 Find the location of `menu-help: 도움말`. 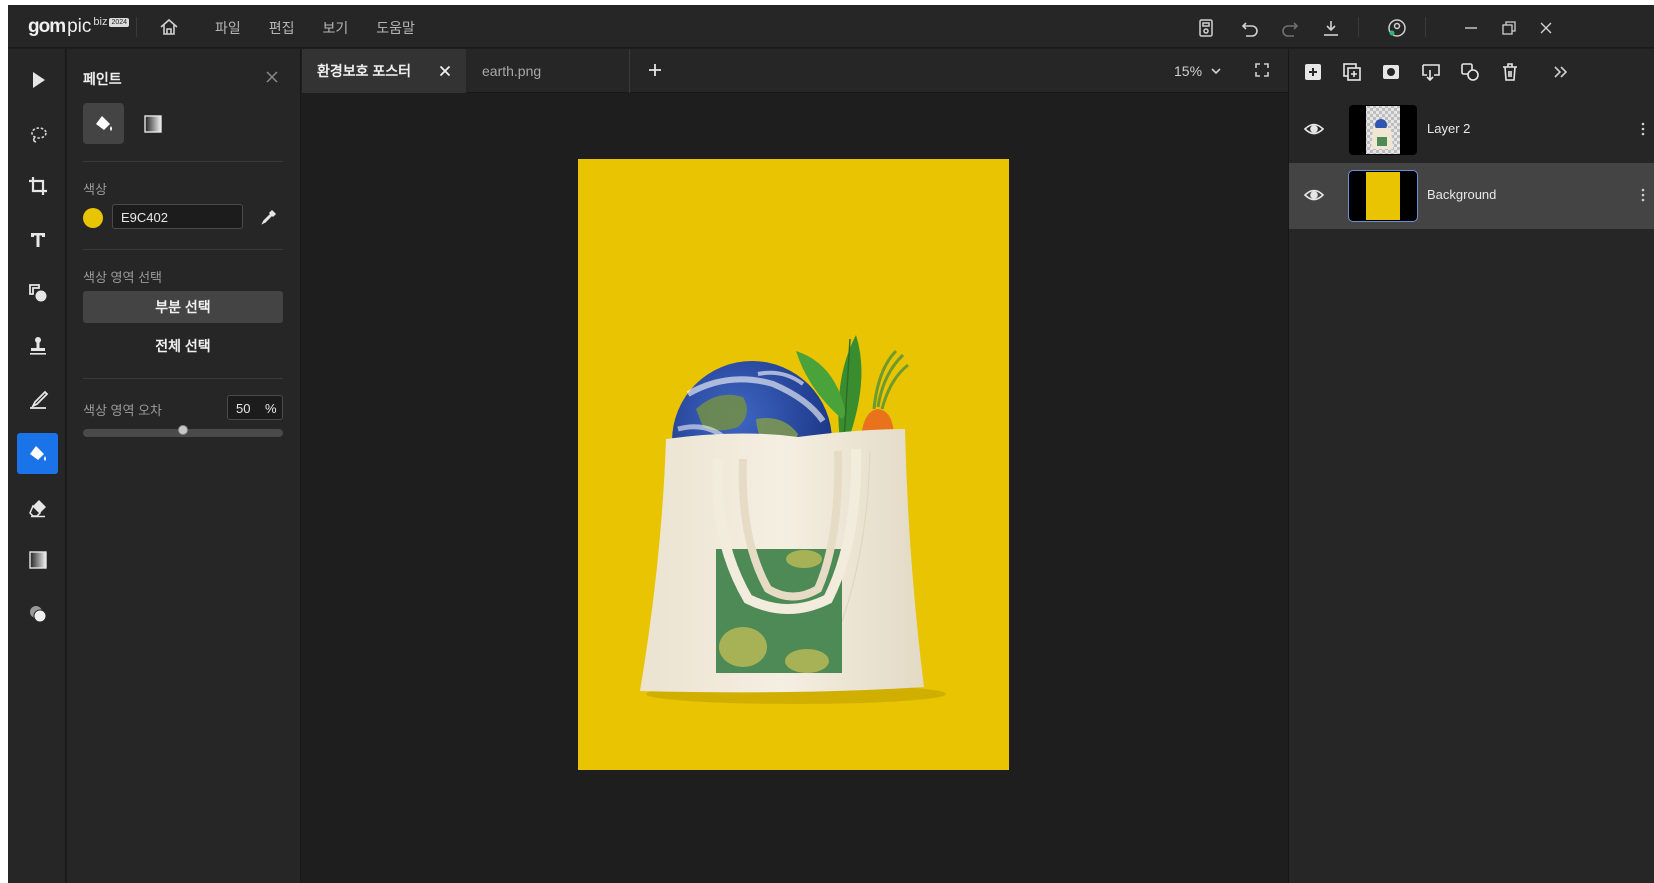

menu-help: 도움말 is located at coordinates (395, 28).